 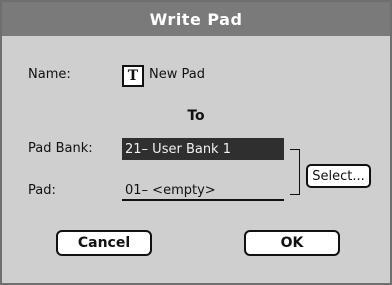 I want to click on pad-bank-field: 21– User Bank 1, so click(x=203, y=149).